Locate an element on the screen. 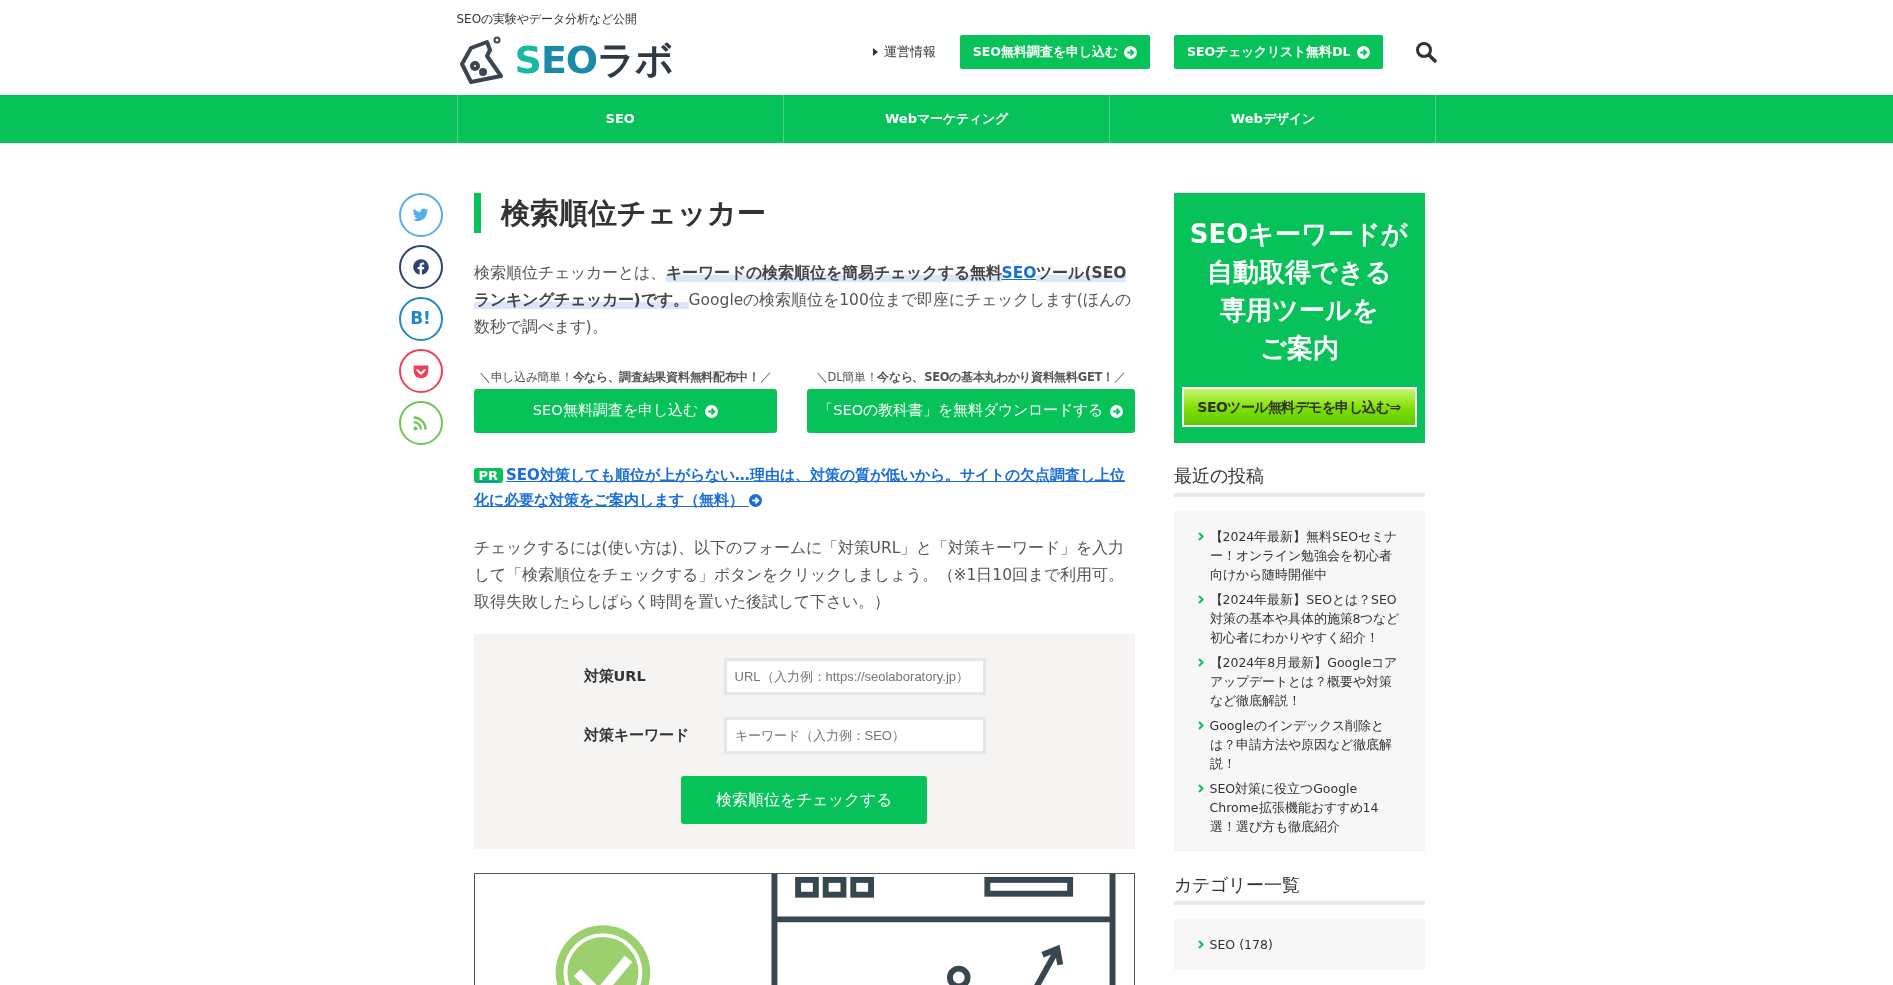 The height and width of the screenshot is (985, 1893). post-link: 【2024年最新】無料SEOセミナー！オンライン勉強会を初心者向けから随時開催中 is located at coordinates (1300, 555).